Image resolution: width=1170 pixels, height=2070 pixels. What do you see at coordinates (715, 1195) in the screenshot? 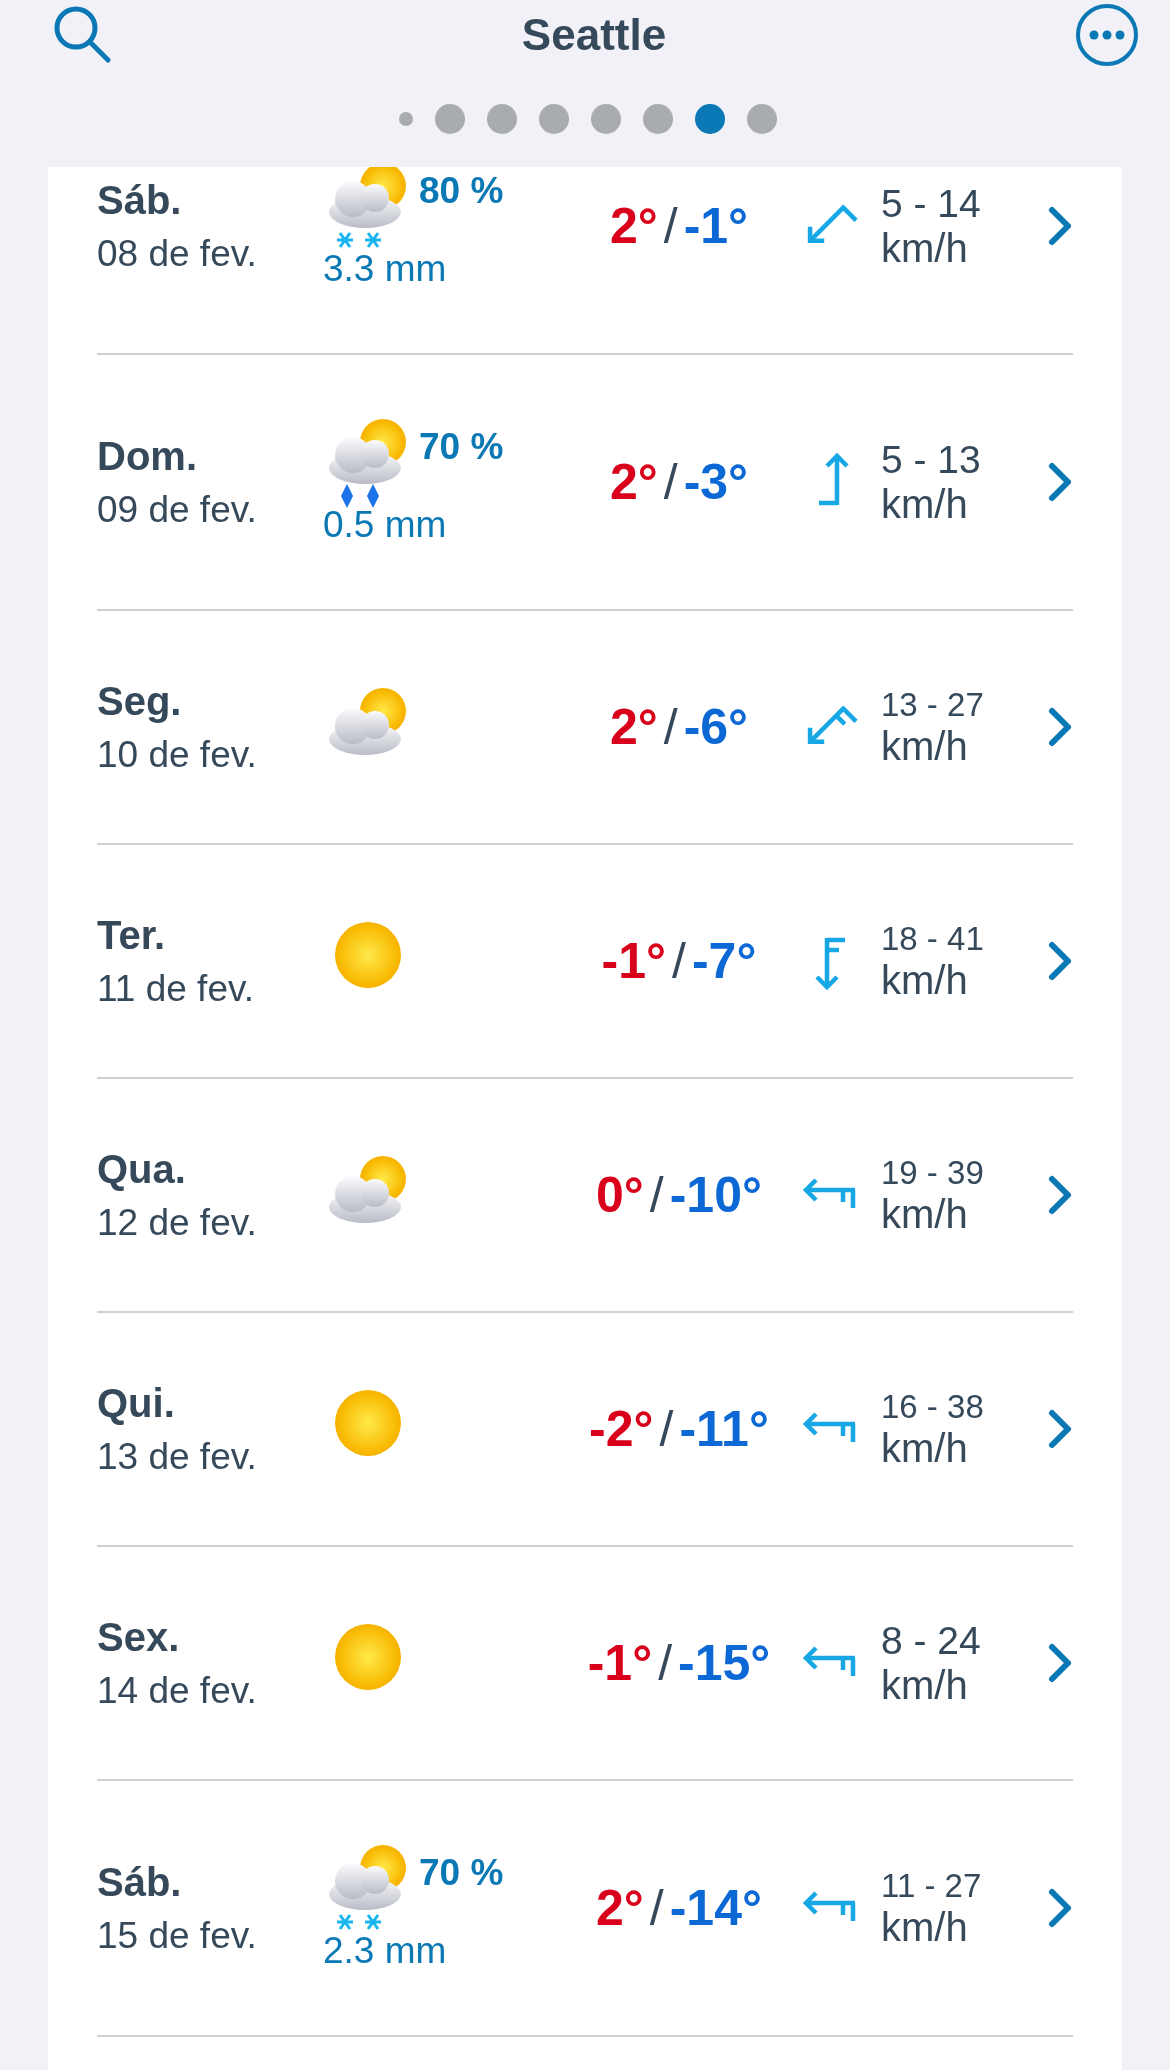
I see `low-temp: -10°` at bounding box center [715, 1195].